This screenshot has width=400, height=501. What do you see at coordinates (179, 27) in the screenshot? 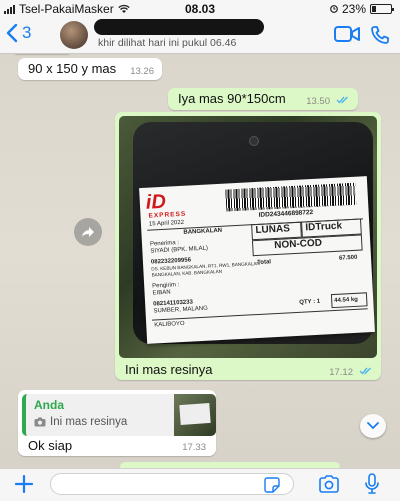
I see `contact-name-redacted` at bounding box center [179, 27].